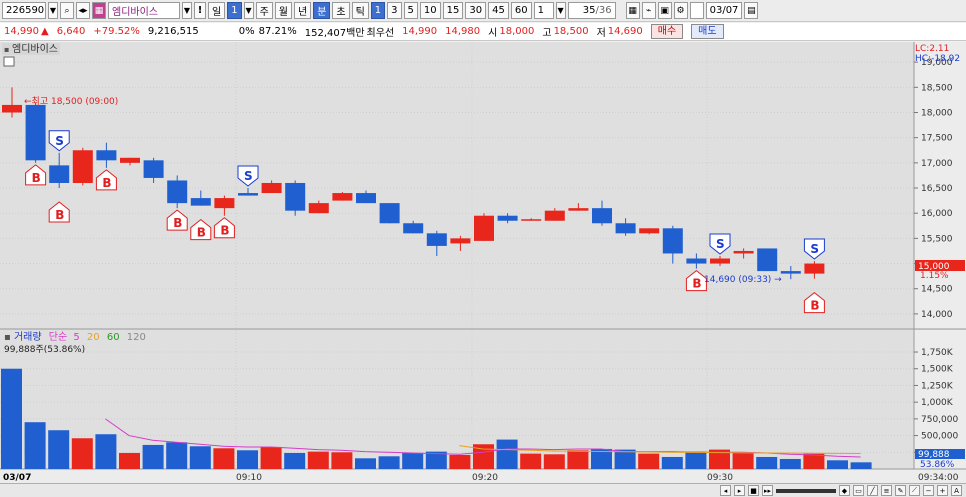 The width and height of the screenshot is (966, 497). Describe the element at coordinates (560, 10) in the screenshot. I see `count-dropdown-icon: ▼` at that location.